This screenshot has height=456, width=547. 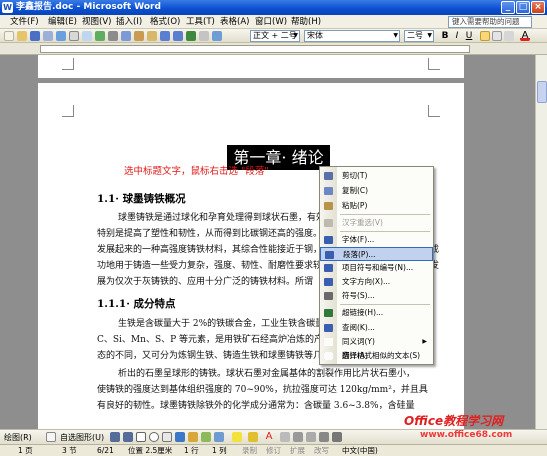 I want to click on vertical-scrollbar, so click(x=541, y=242).